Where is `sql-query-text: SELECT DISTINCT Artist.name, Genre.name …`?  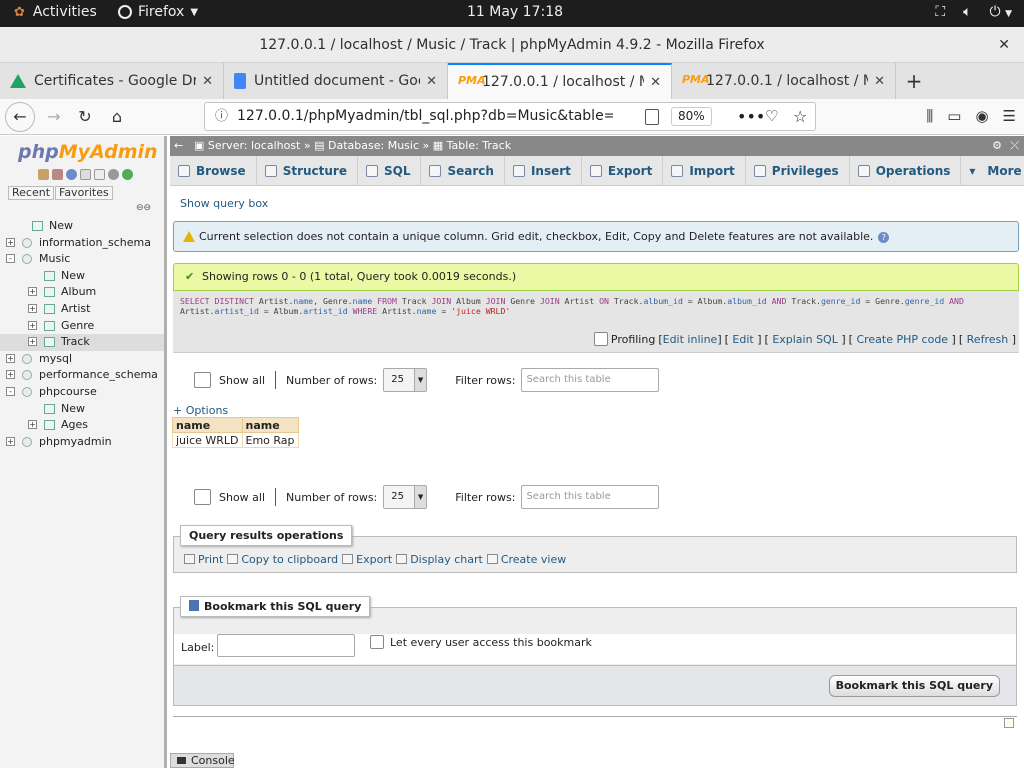
sql-query-text: SELECT DISTINCT Artist.name, Genre.name … is located at coordinates (590, 306).